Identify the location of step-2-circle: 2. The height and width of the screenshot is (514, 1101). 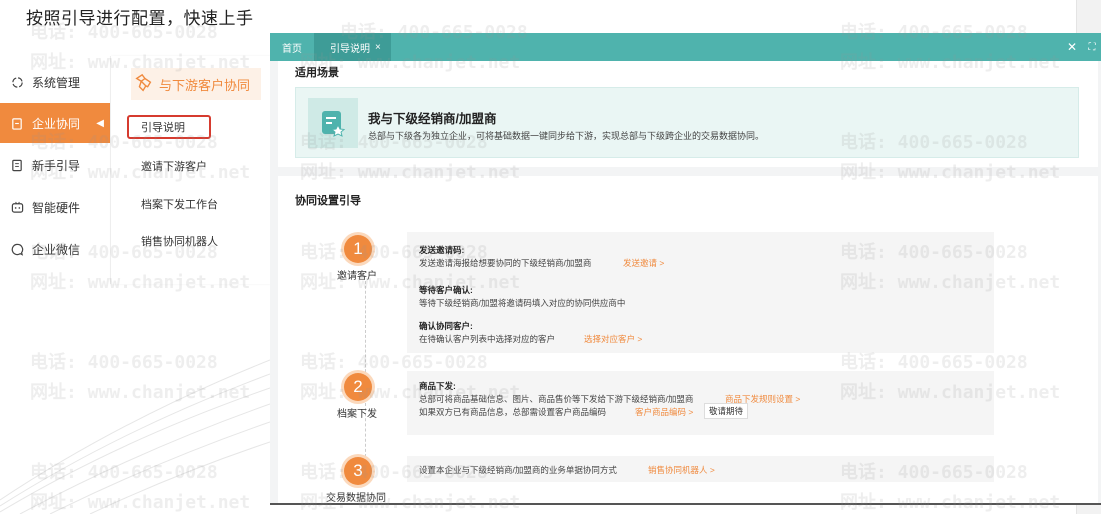
(358, 387).